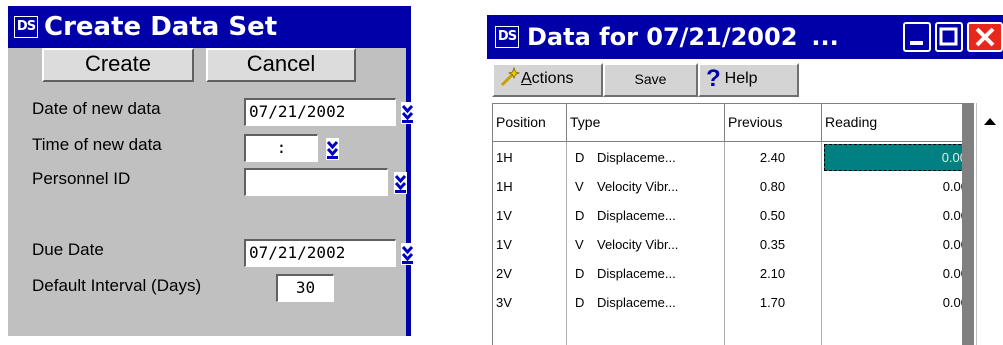 The image size is (1003, 345). I want to click on help-button: ? Help, so click(748, 80).